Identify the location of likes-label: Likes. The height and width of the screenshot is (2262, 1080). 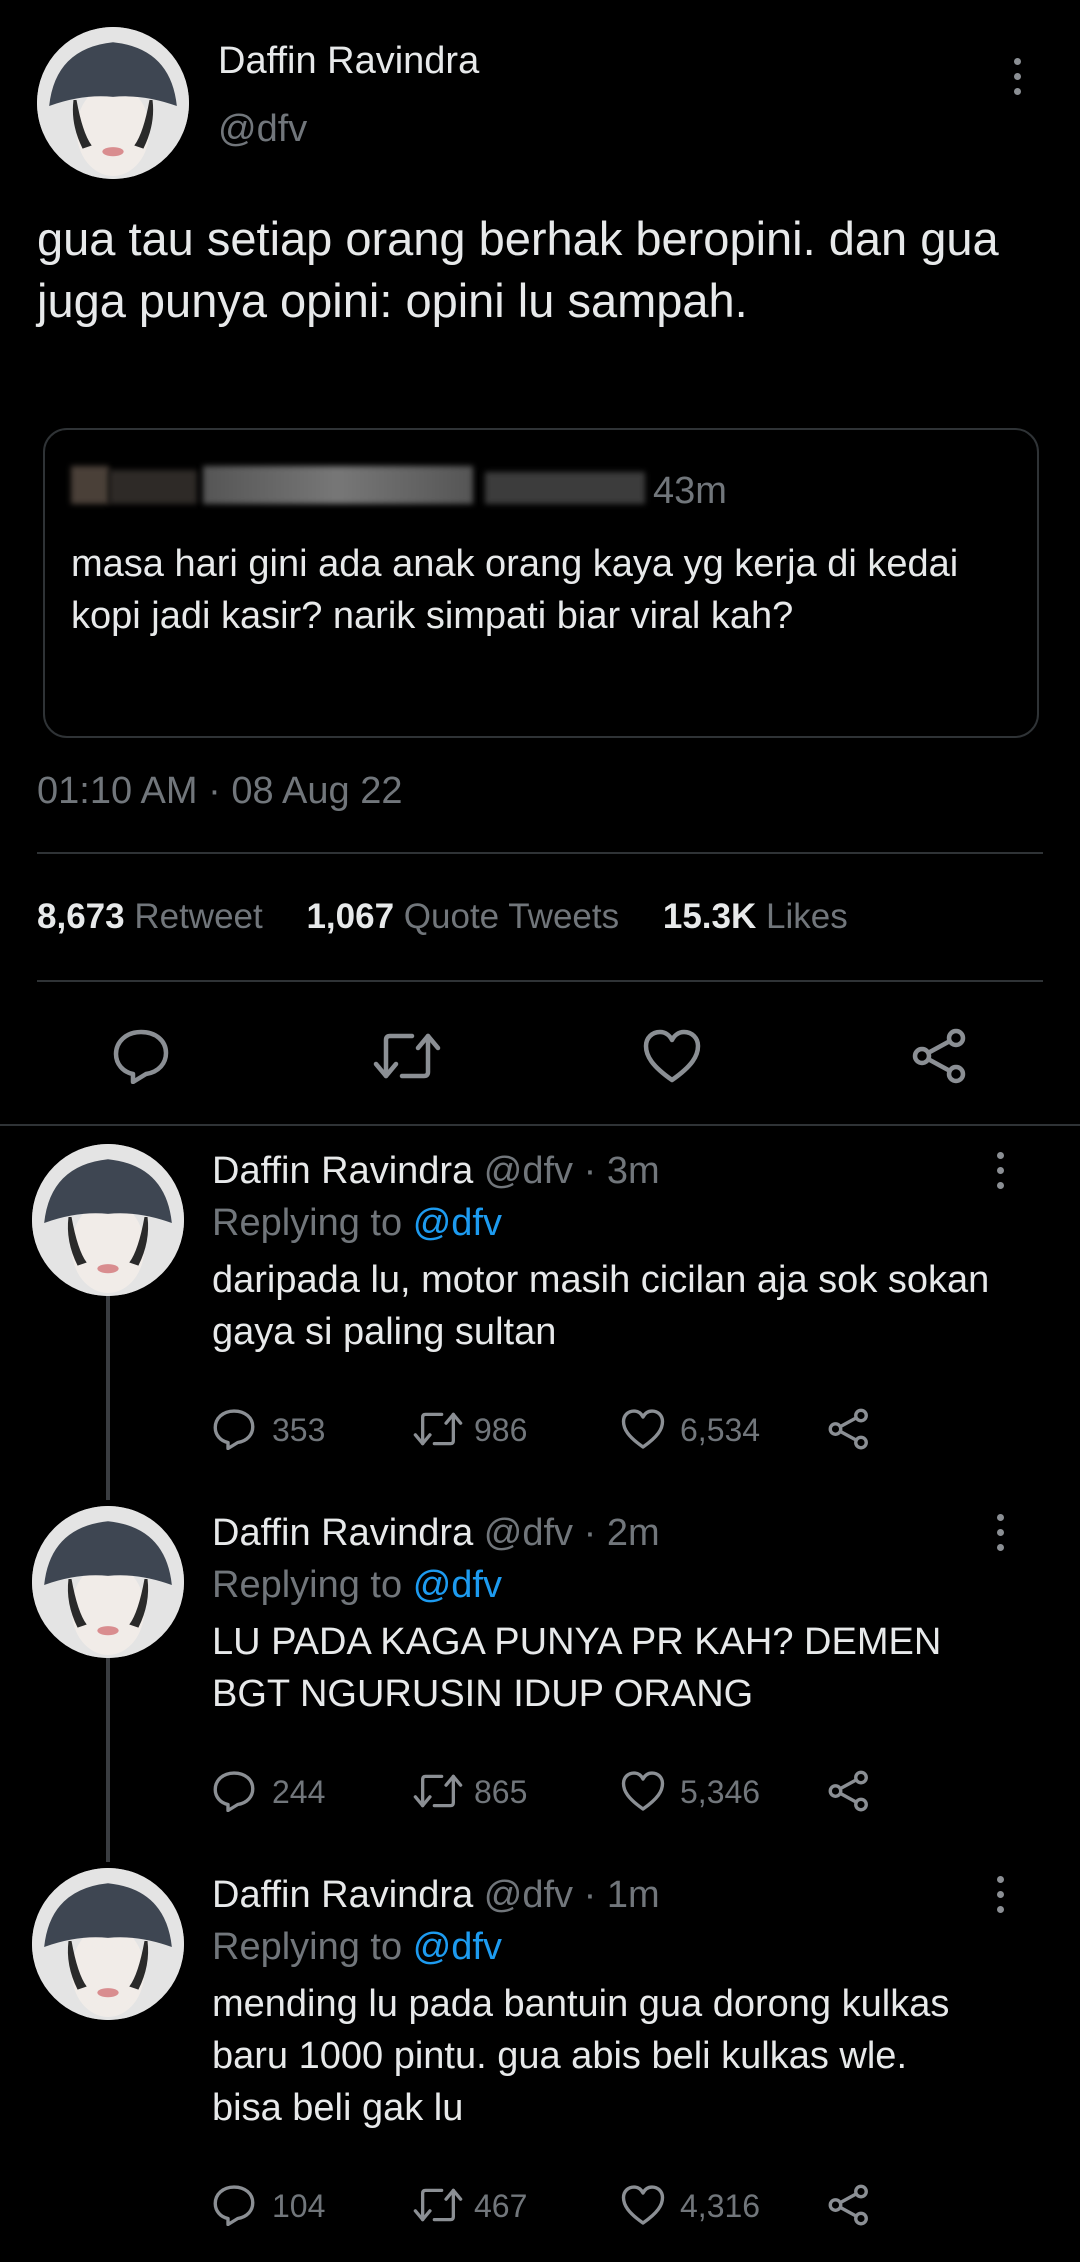
(807, 916).